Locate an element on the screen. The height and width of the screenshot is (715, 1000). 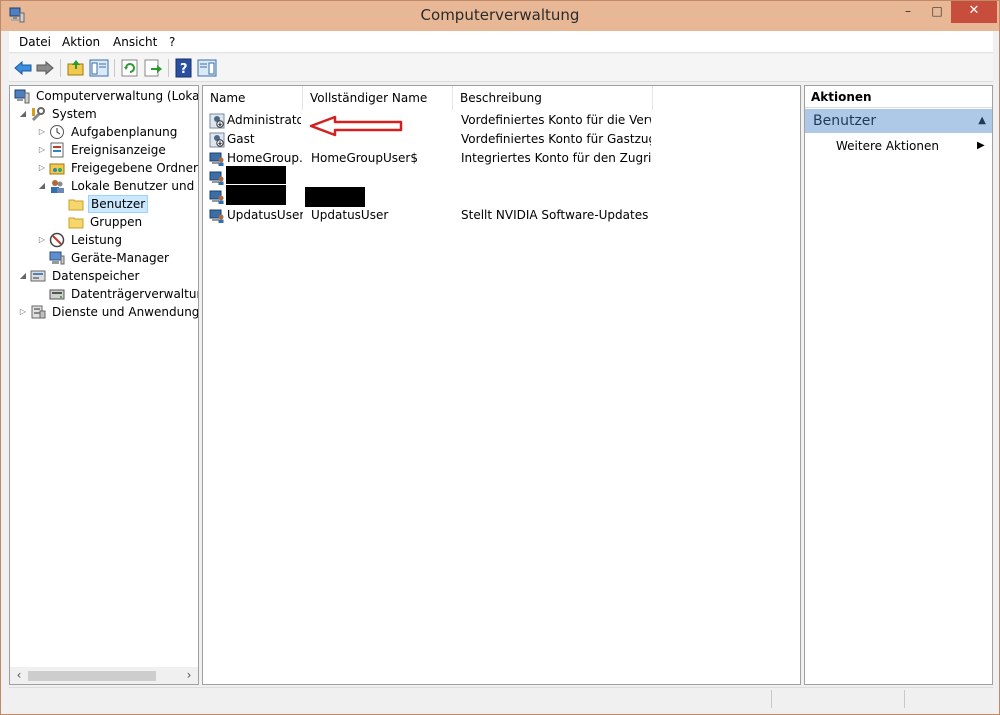
menu-ansicht: Ansicht is located at coordinates (135, 42).